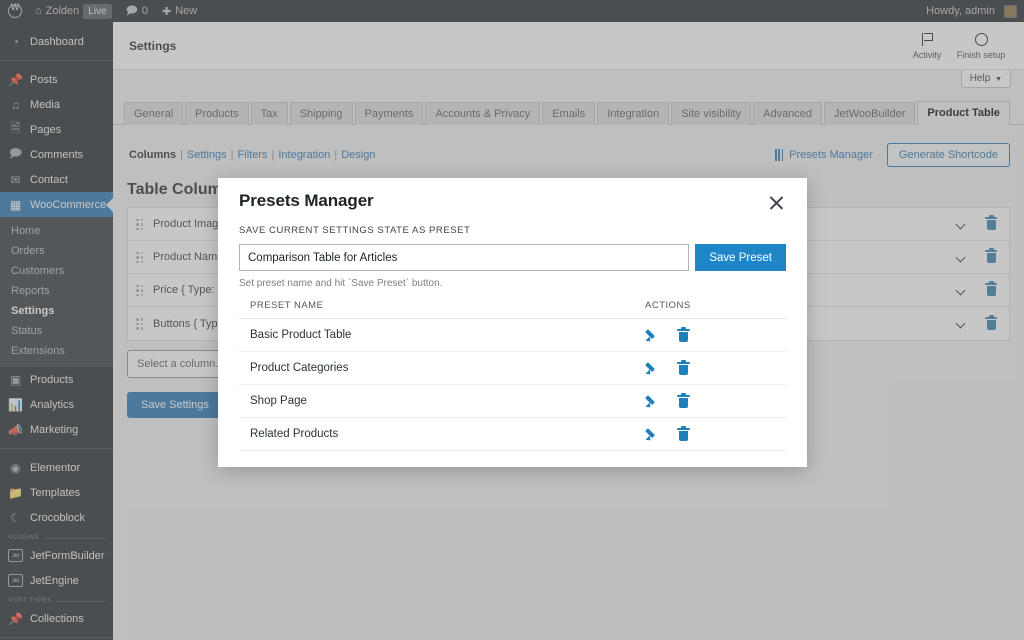 The height and width of the screenshot is (640, 1024). What do you see at coordinates (740, 257) in the screenshot?
I see `save-preset-button: Save Preset` at bounding box center [740, 257].